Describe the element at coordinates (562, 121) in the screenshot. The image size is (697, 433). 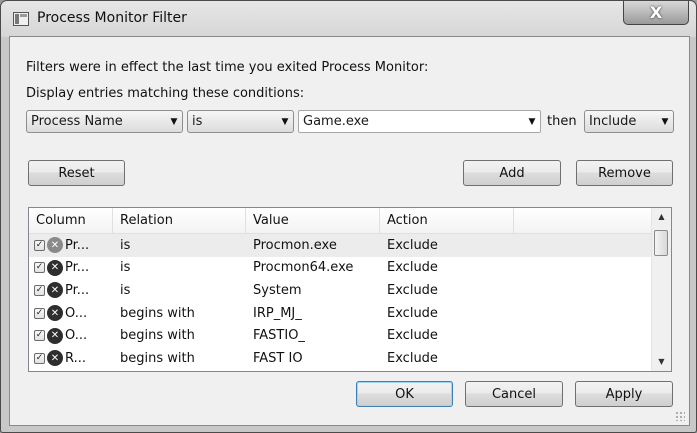
I see `then-label: then` at that location.